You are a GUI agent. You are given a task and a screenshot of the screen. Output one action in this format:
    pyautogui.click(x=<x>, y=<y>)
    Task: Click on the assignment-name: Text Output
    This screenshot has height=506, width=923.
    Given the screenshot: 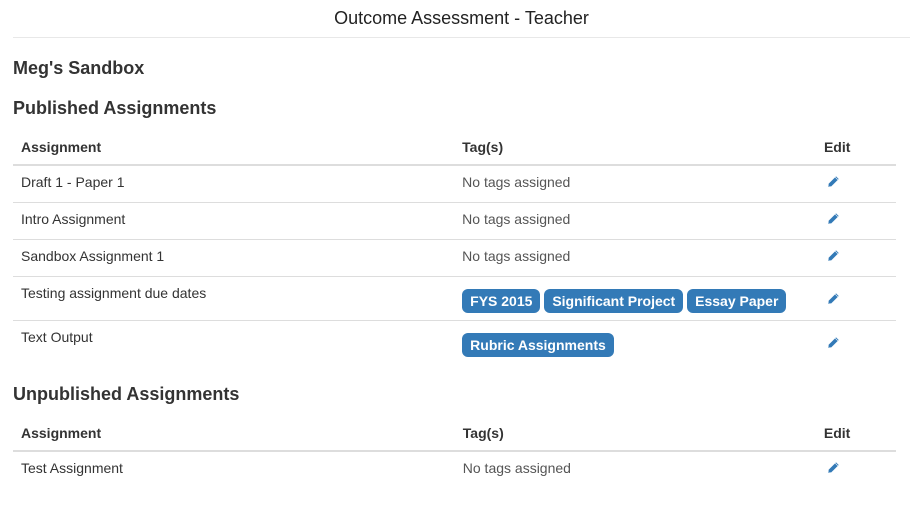 What is the action you would take?
    pyautogui.click(x=234, y=342)
    